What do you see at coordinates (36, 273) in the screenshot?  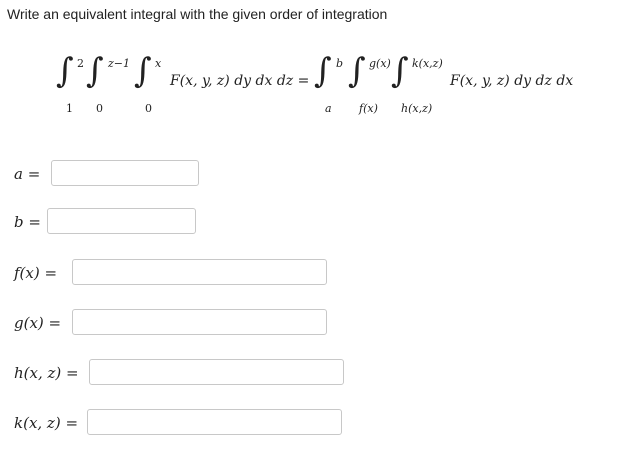 I see `field-label-f: f(x) =` at bounding box center [36, 273].